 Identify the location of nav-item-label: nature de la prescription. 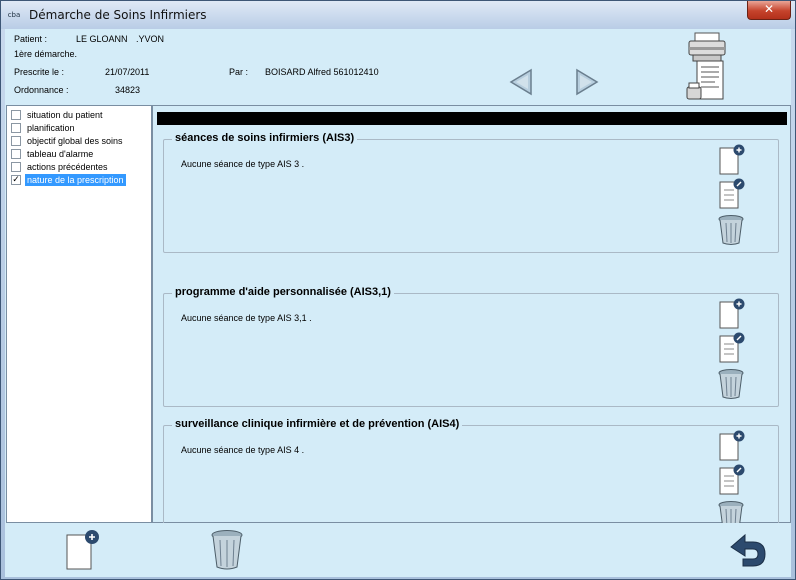
(75, 180).